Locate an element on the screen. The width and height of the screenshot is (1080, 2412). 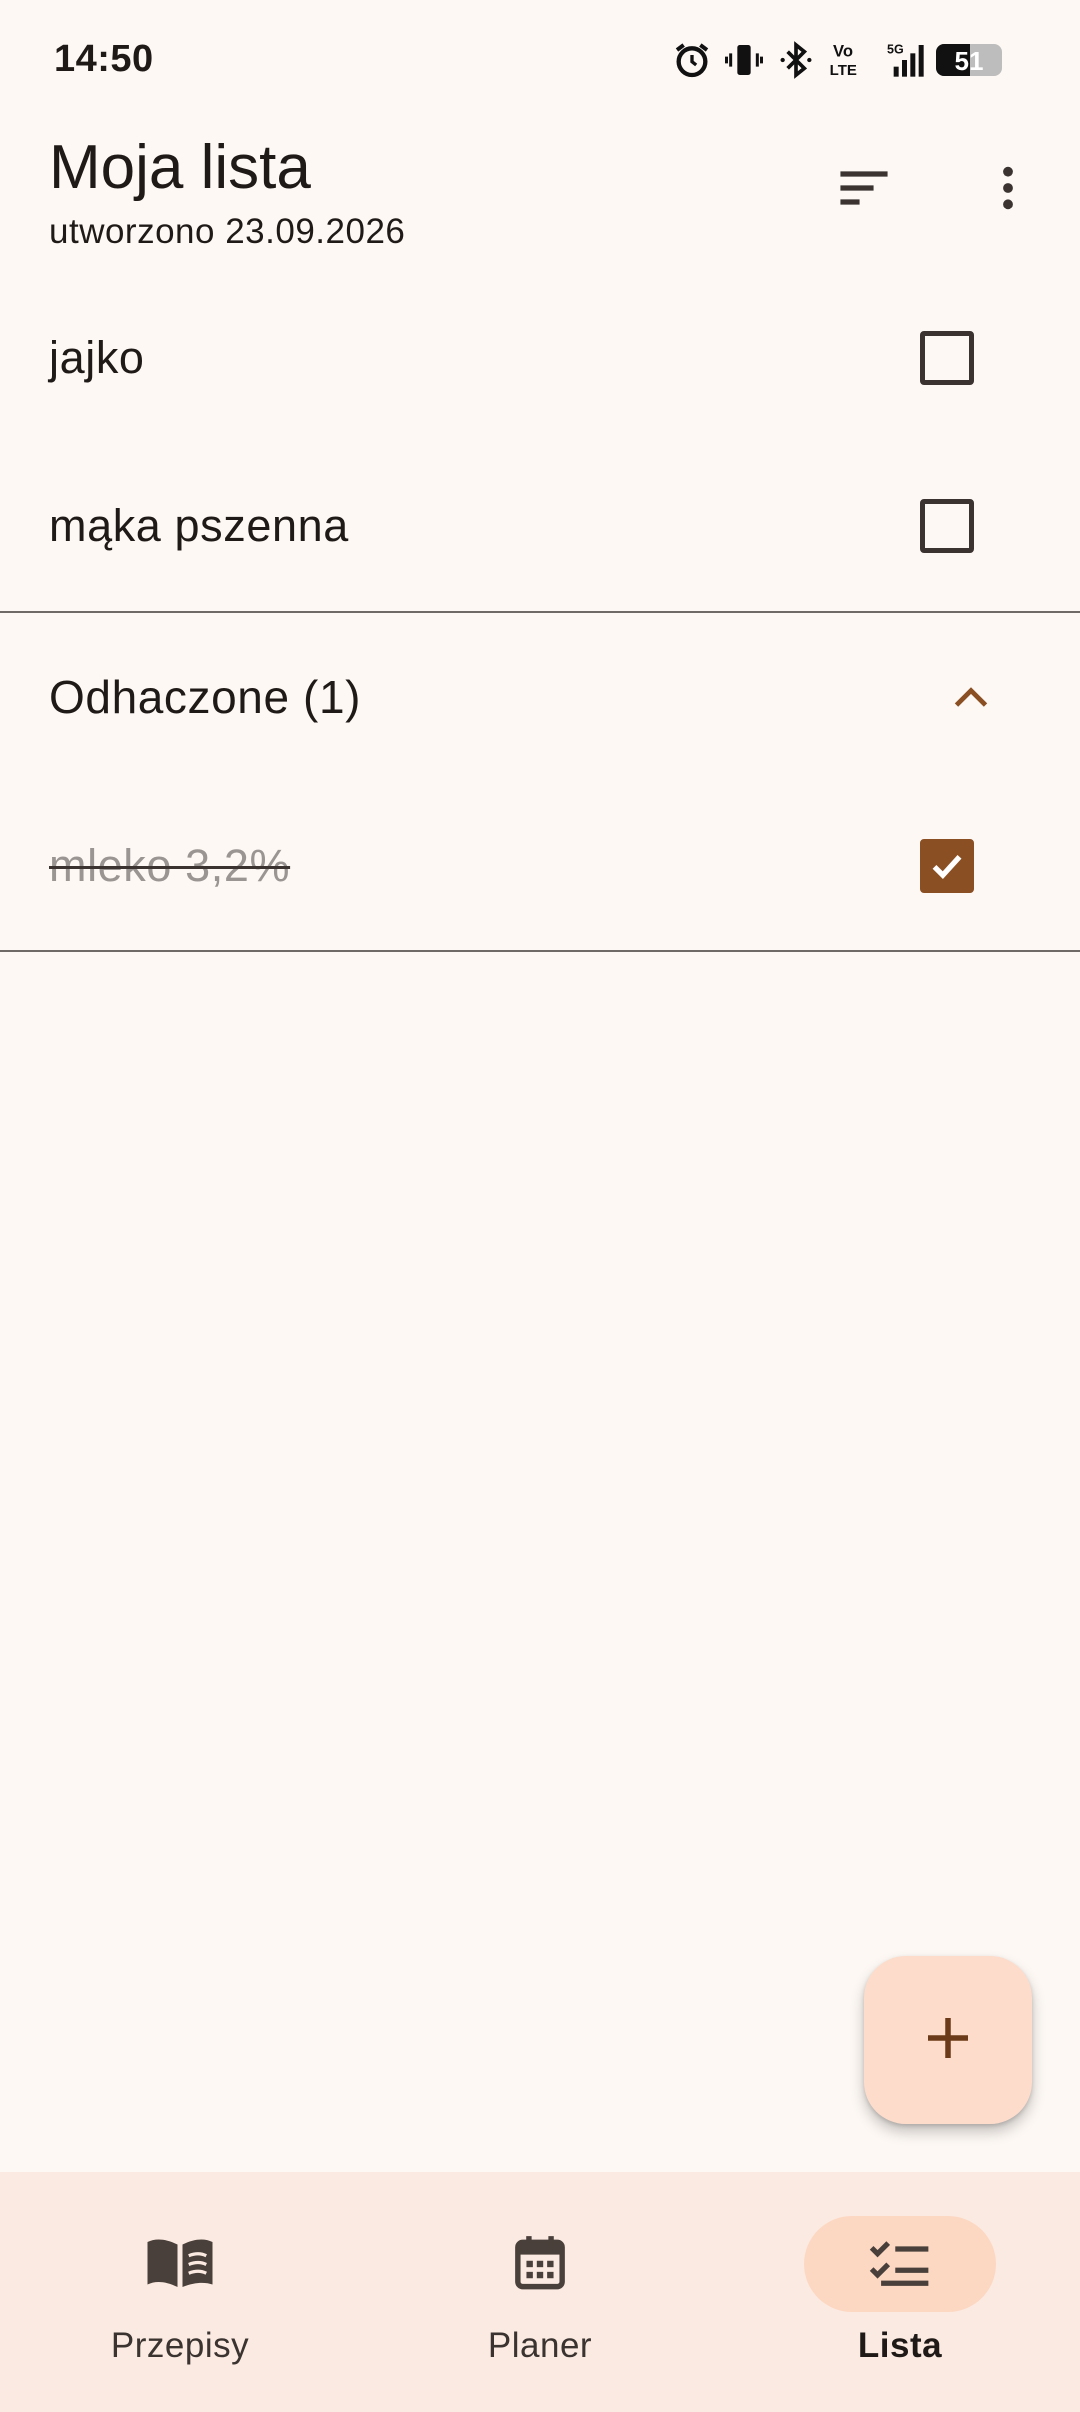
battery-icon: 51 is located at coordinates (969, 60).